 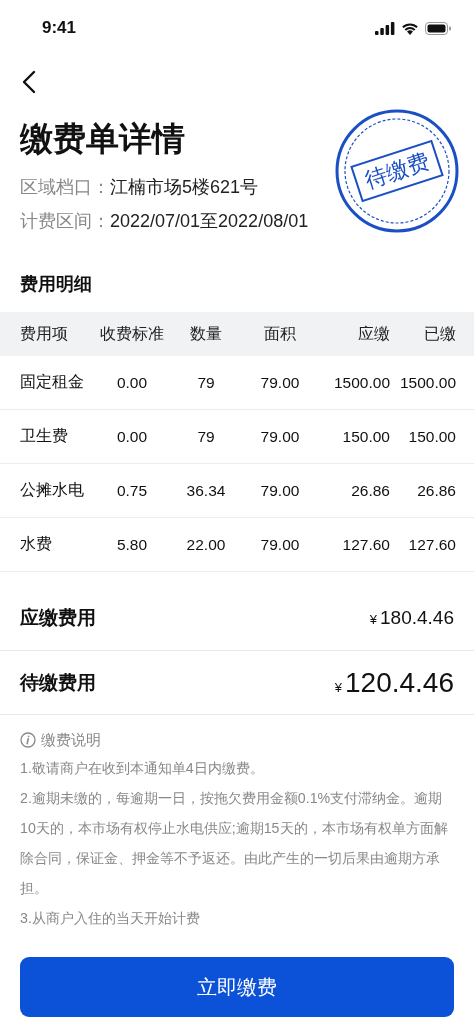 I want to click on info-label: 计费区间：, so click(x=65, y=221).